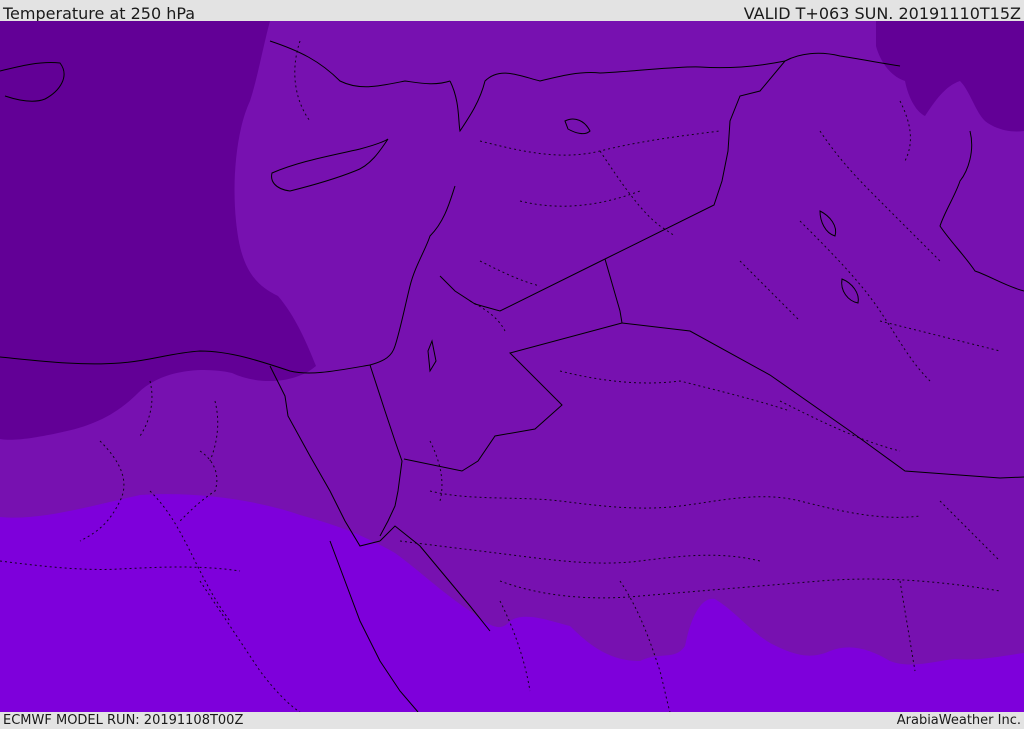 This screenshot has width=1024, height=729. I want to click on model-run: ECMWF MODEL RUN: 20191108T00Z, so click(123, 720).